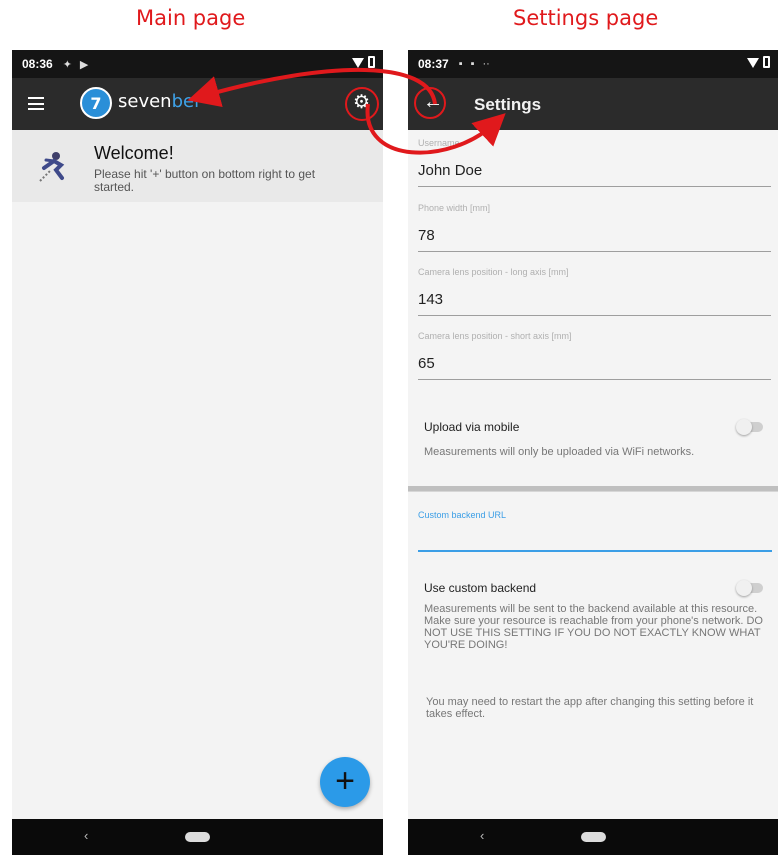 Image resolution: width=778 pixels, height=855 pixels. Describe the element at coordinates (594, 237) in the screenshot. I see `phone-width-value: 78` at that location.